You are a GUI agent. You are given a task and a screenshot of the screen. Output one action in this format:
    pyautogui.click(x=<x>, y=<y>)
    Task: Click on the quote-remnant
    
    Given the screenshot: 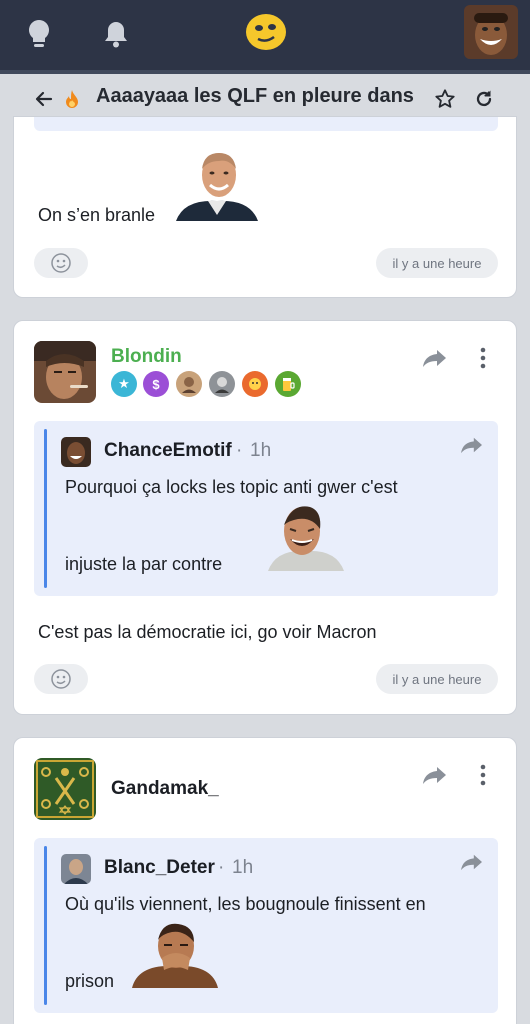 What is the action you would take?
    pyautogui.click(x=266, y=124)
    